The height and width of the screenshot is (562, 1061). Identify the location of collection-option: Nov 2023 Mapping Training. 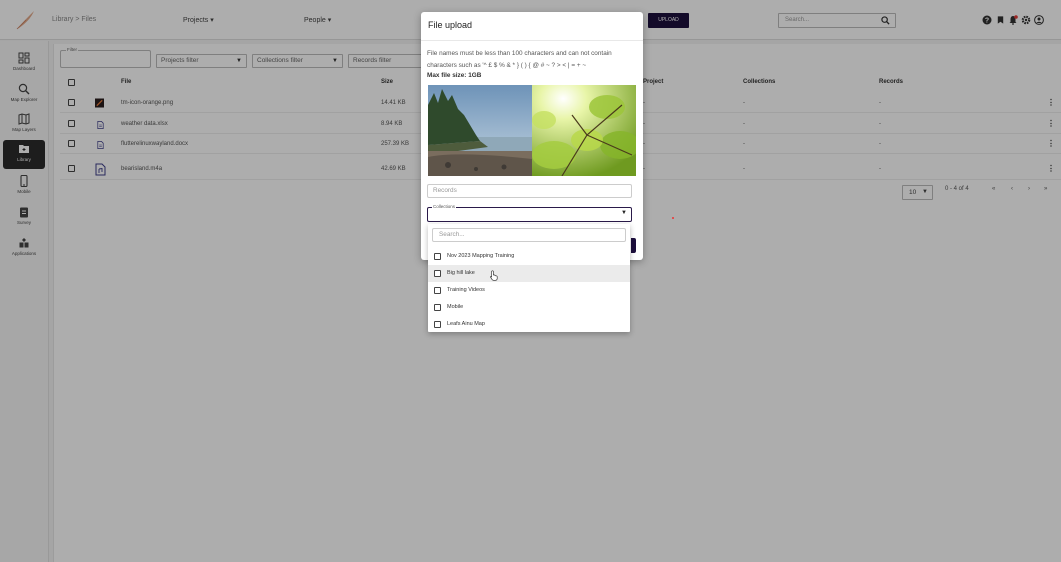
(529, 256).